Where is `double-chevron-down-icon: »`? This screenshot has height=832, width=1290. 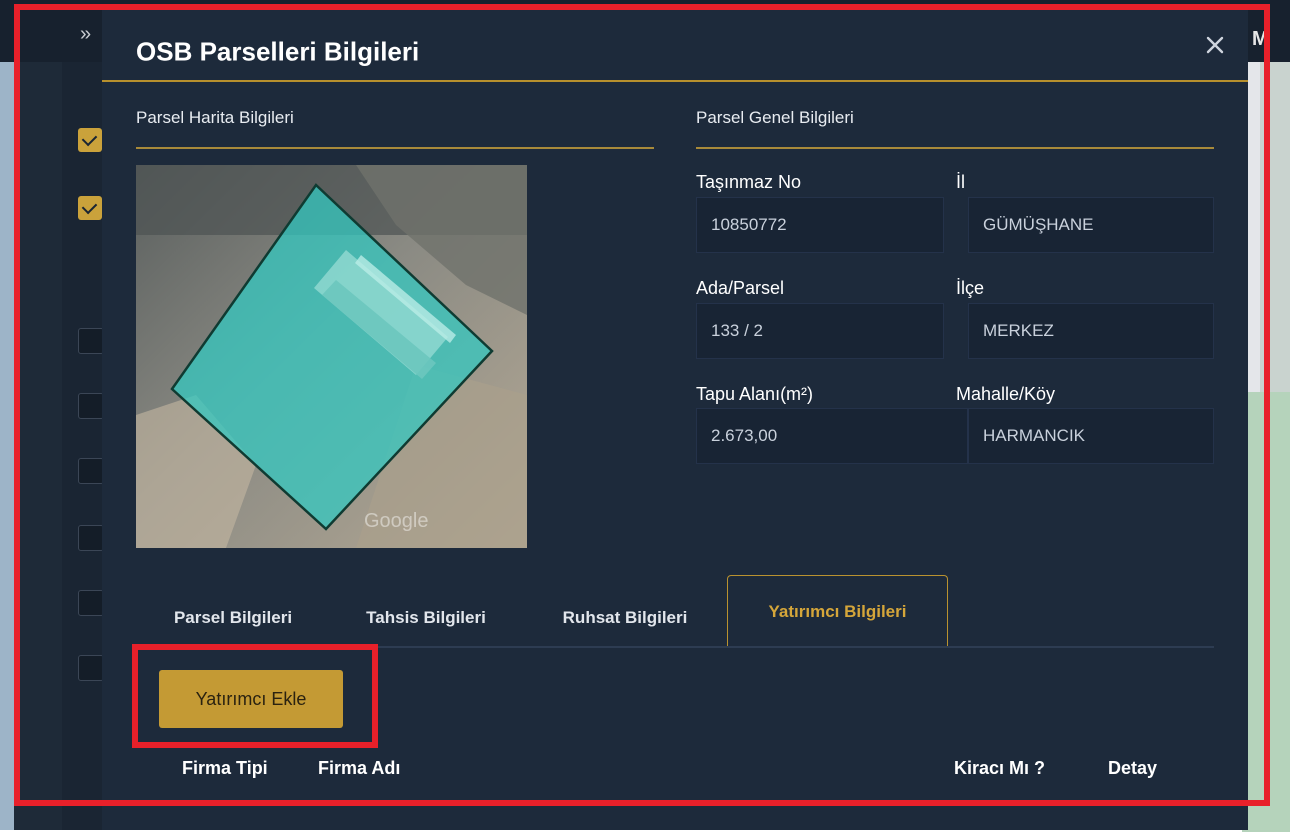 double-chevron-down-icon: » is located at coordinates (85, 34).